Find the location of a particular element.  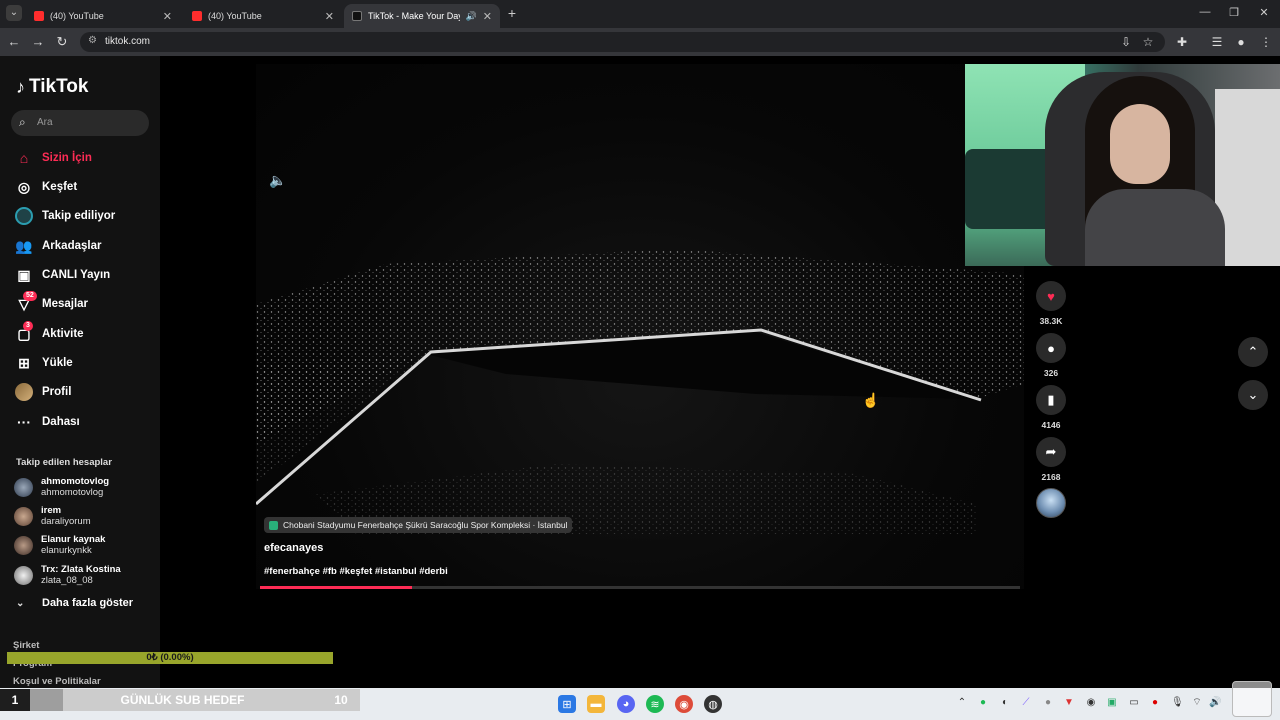

chrome-icon: ◉ is located at coordinates (684, 704).